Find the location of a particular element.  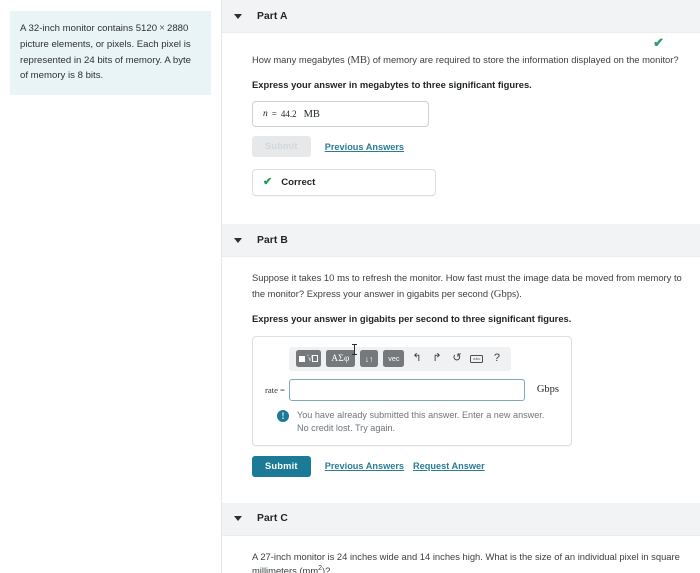

square-glyph is located at coordinates (302, 358).